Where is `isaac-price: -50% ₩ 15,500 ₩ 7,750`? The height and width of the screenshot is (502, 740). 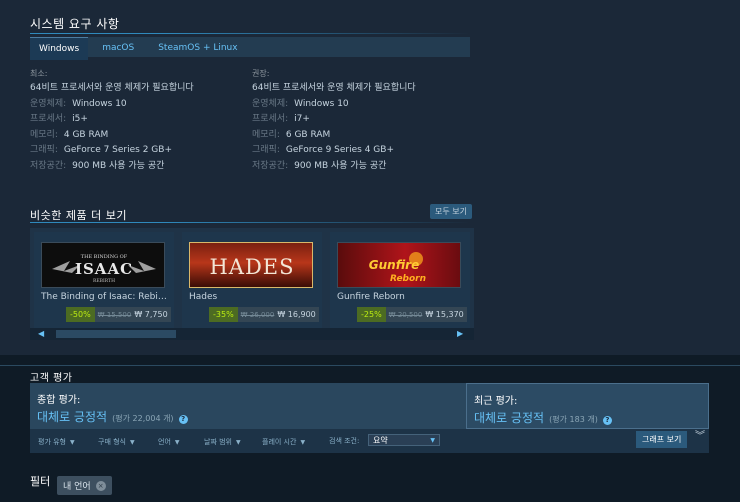 isaac-price: -50% ₩ 15,500 ₩ 7,750 is located at coordinates (118, 314).